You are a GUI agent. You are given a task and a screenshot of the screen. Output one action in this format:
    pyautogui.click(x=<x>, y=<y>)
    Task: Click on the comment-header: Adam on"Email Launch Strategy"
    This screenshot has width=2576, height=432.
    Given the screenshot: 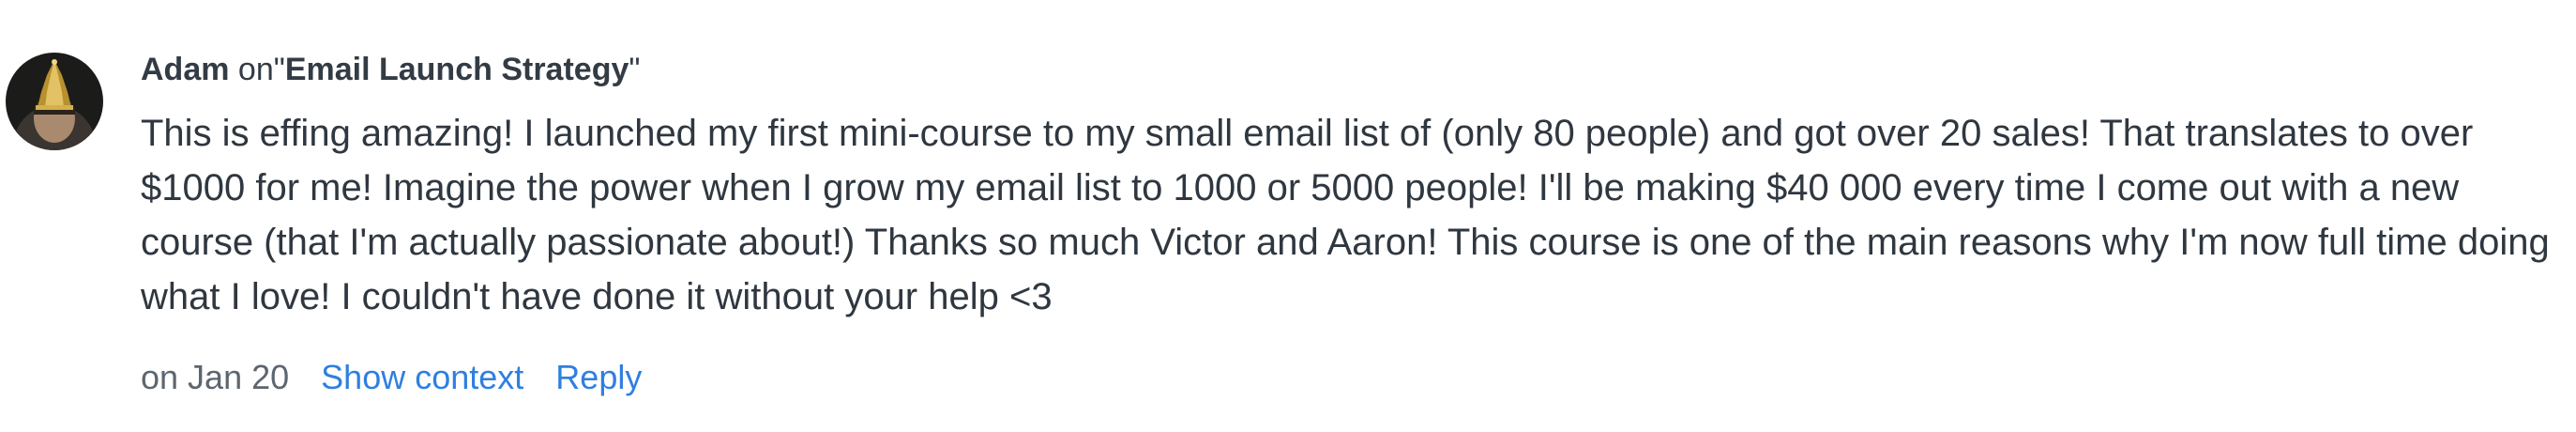 What is the action you would take?
    pyautogui.click(x=391, y=69)
    